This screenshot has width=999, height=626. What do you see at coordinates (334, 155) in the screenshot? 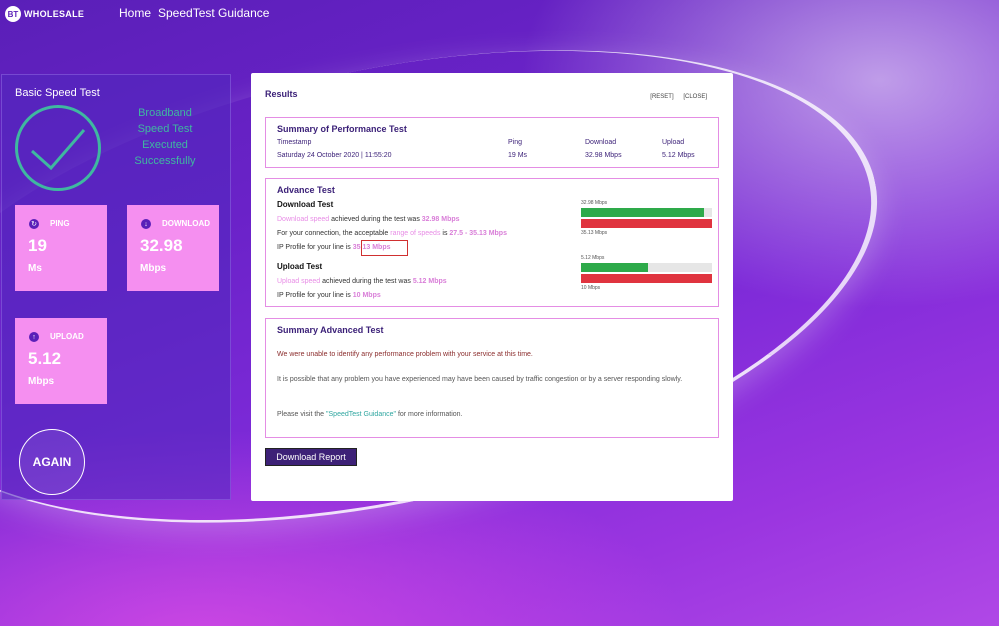
I see `timestamp-value: Saturday 24 October 2020 | 11:55:20` at bounding box center [334, 155].